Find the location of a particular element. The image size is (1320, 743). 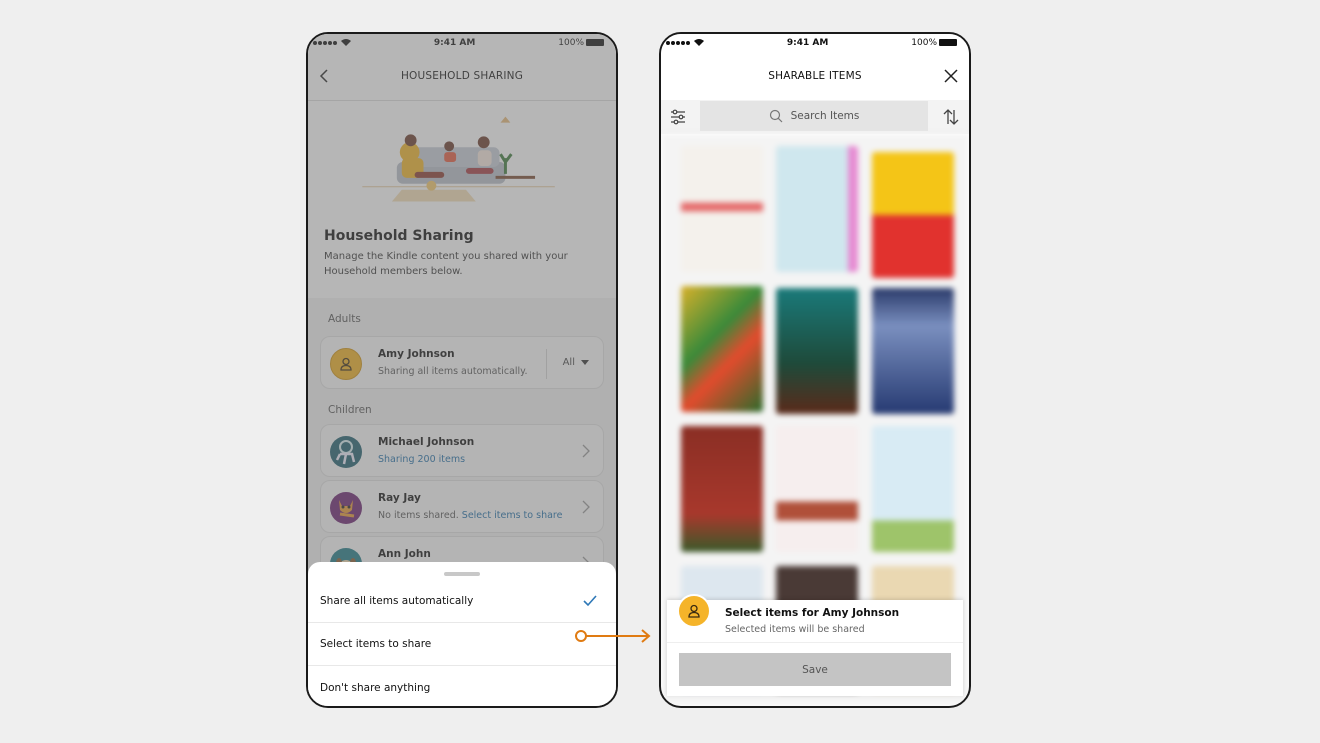

option-share-all: Share all items automatically is located at coordinates (462, 601).